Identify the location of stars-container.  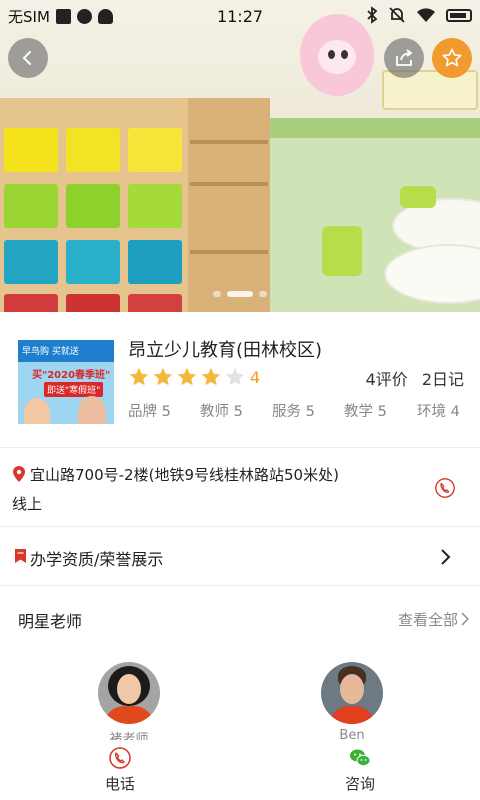
(188, 377).